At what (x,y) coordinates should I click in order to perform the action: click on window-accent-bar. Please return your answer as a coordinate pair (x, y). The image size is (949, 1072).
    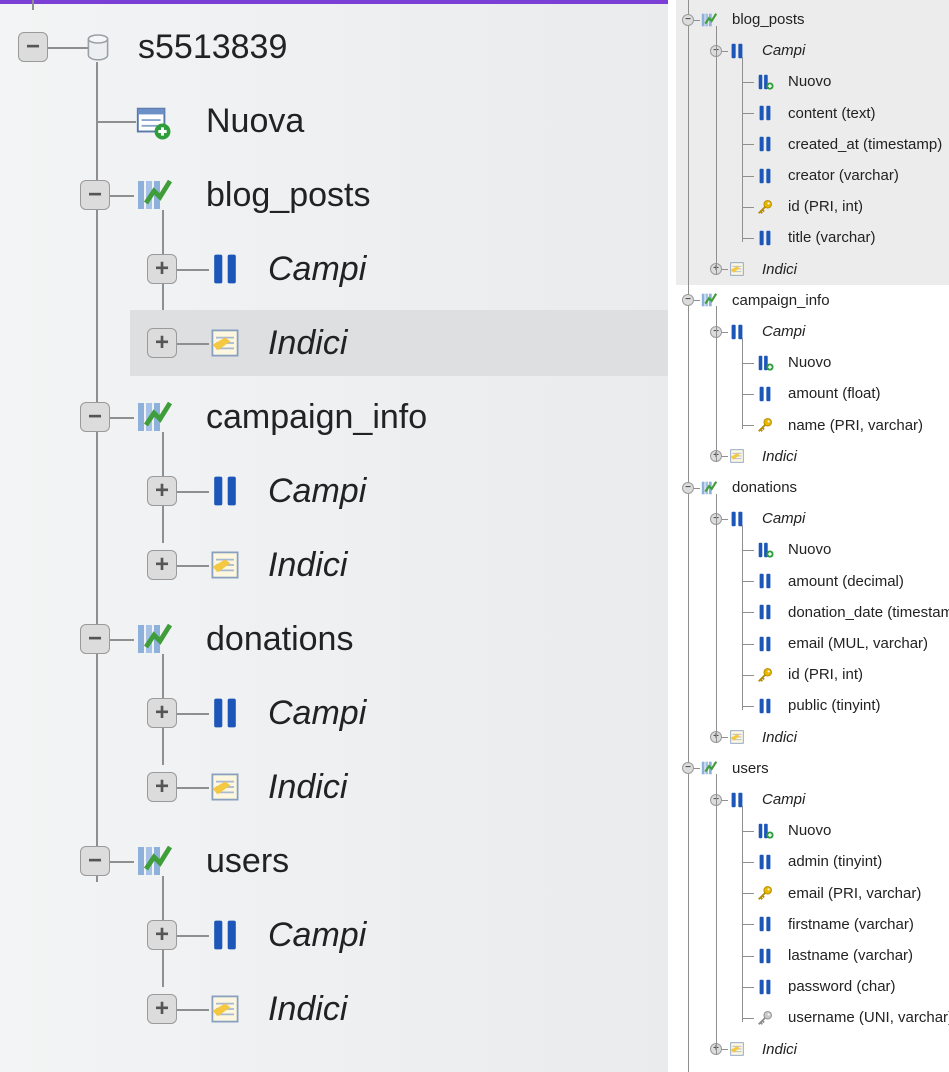
    Looking at the image, I should click on (334, 2).